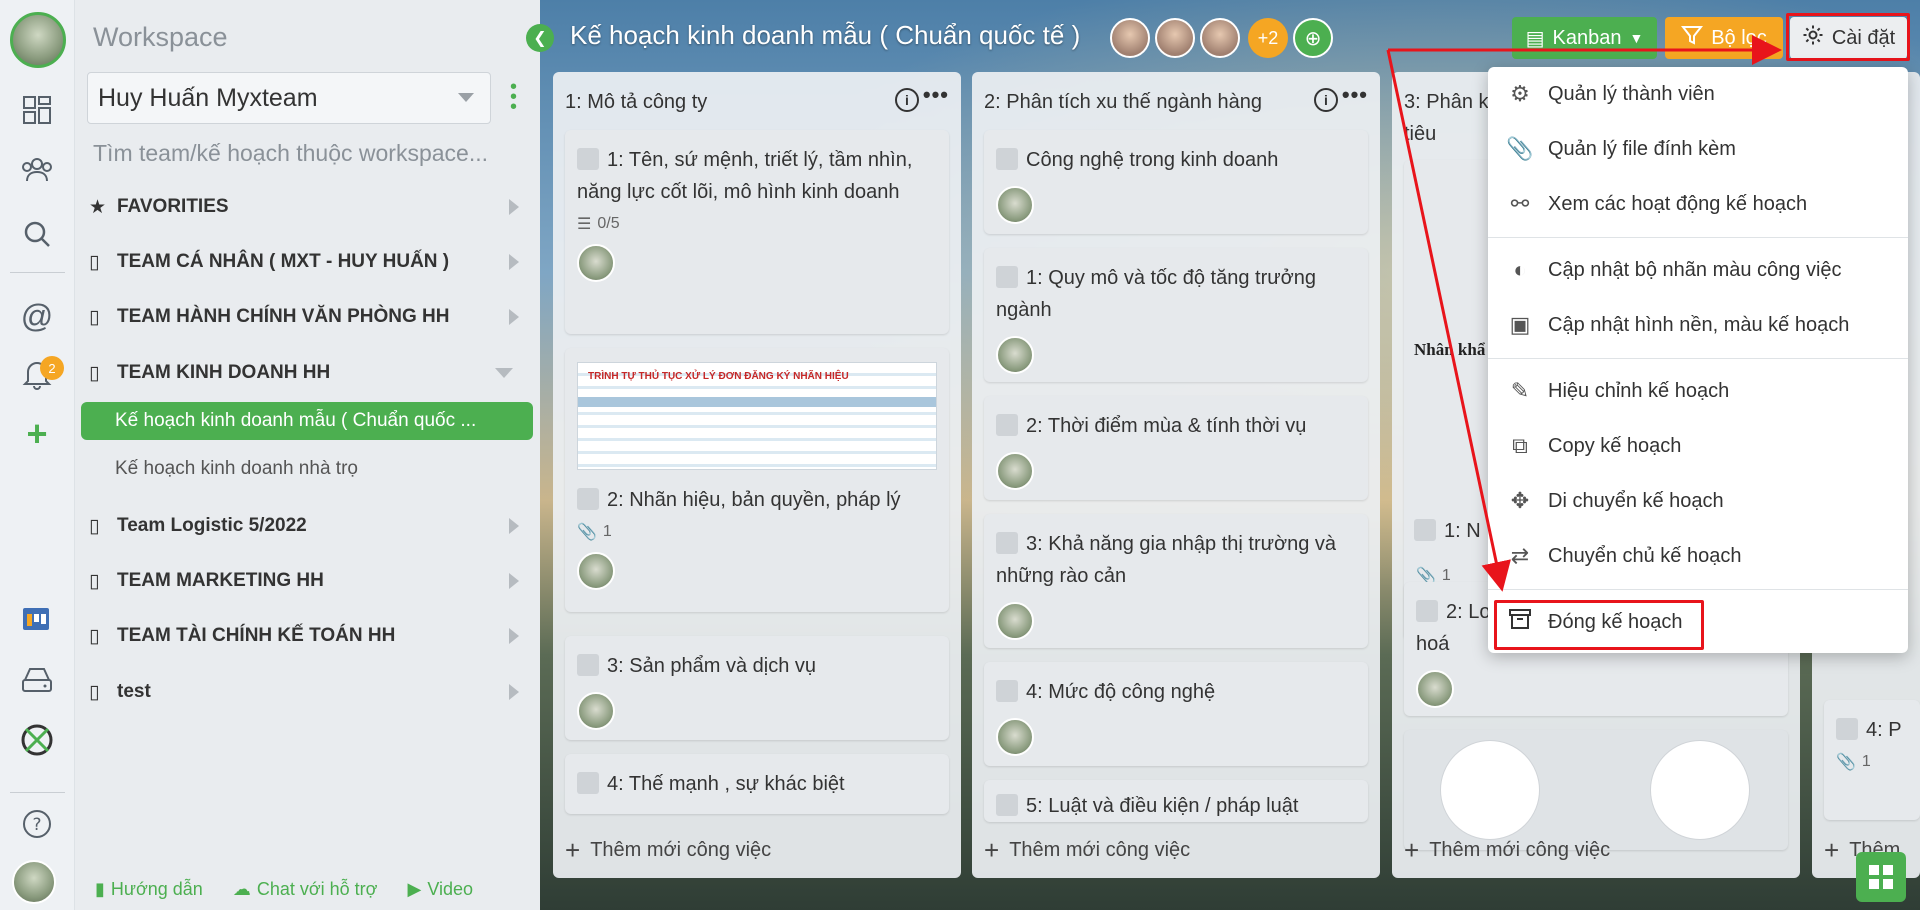  Describe the element at coordinates (1698, 325) in the screenshot. I see `menu-item-update-background: ▣ Cập nhật hình nền, màu kế hoạch` at that location.